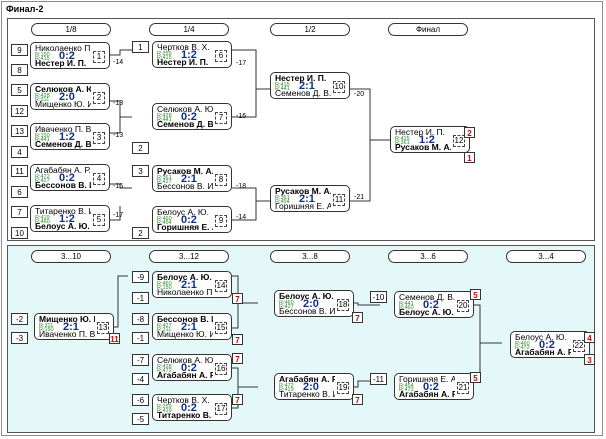  What do you see at coordinates (241, 116) in the screenshot?
I see `loser-link-label: -16` at bounding box center [241, 116].